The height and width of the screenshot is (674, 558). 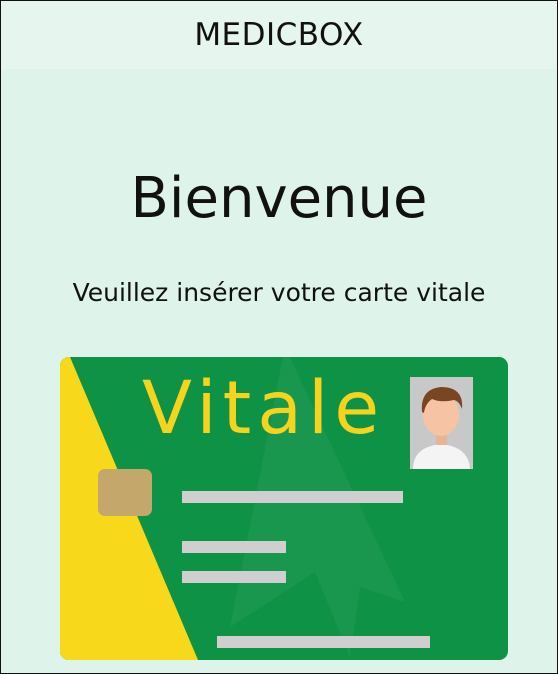 What do you see at coordinates (441, 423) in the screenshot?
I see `id-photo-icon` at bounding box center [441, 423].